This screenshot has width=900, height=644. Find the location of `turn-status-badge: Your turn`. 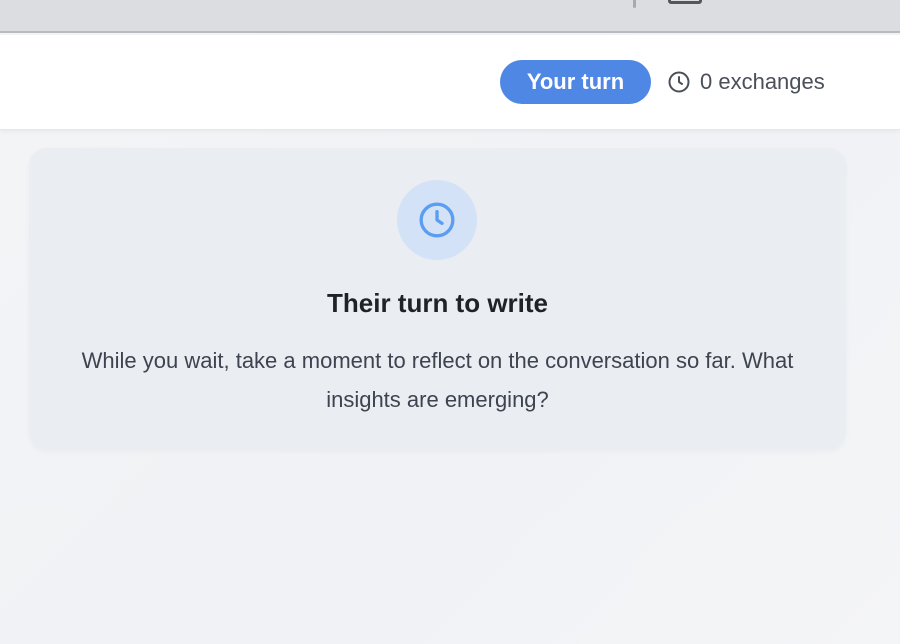

turn-status-badge: Your turn is located at coordinates (575, 82).